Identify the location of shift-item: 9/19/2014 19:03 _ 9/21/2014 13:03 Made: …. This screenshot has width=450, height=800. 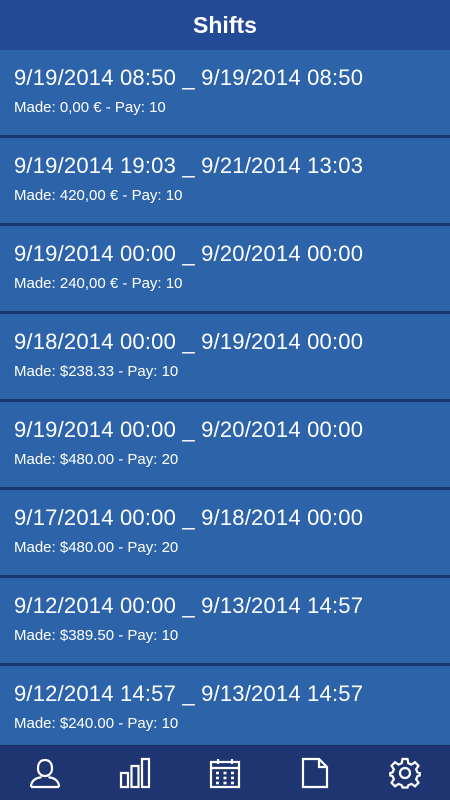
(225, 182).